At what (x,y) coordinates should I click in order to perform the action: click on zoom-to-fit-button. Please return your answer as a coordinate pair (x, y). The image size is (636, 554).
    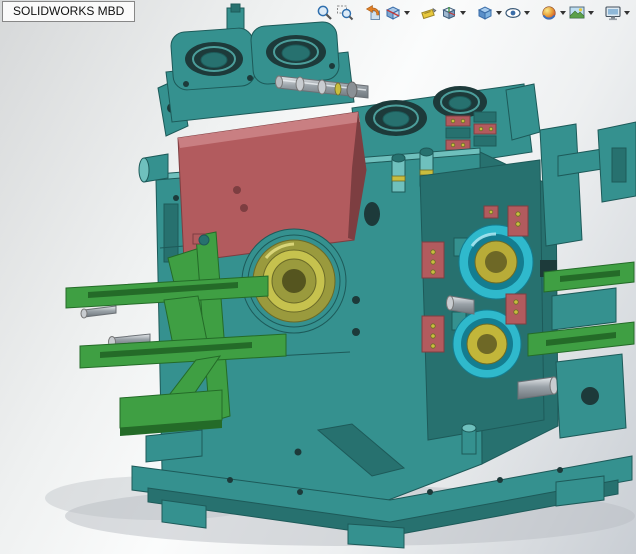
    Looking at the image, I should click on (325, 13).